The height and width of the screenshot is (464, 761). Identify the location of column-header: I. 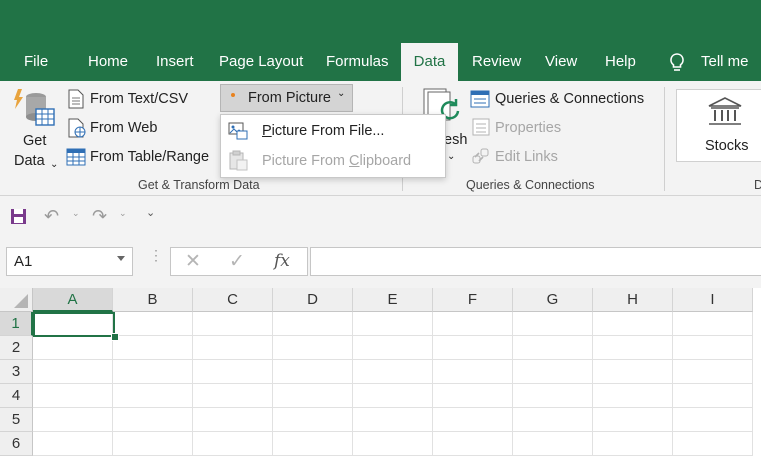
(713, 300).